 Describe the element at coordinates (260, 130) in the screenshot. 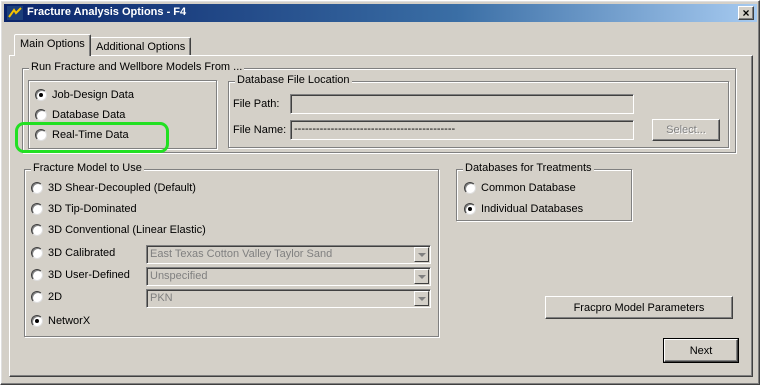

I see `file-name-label: File Name:` at that location.